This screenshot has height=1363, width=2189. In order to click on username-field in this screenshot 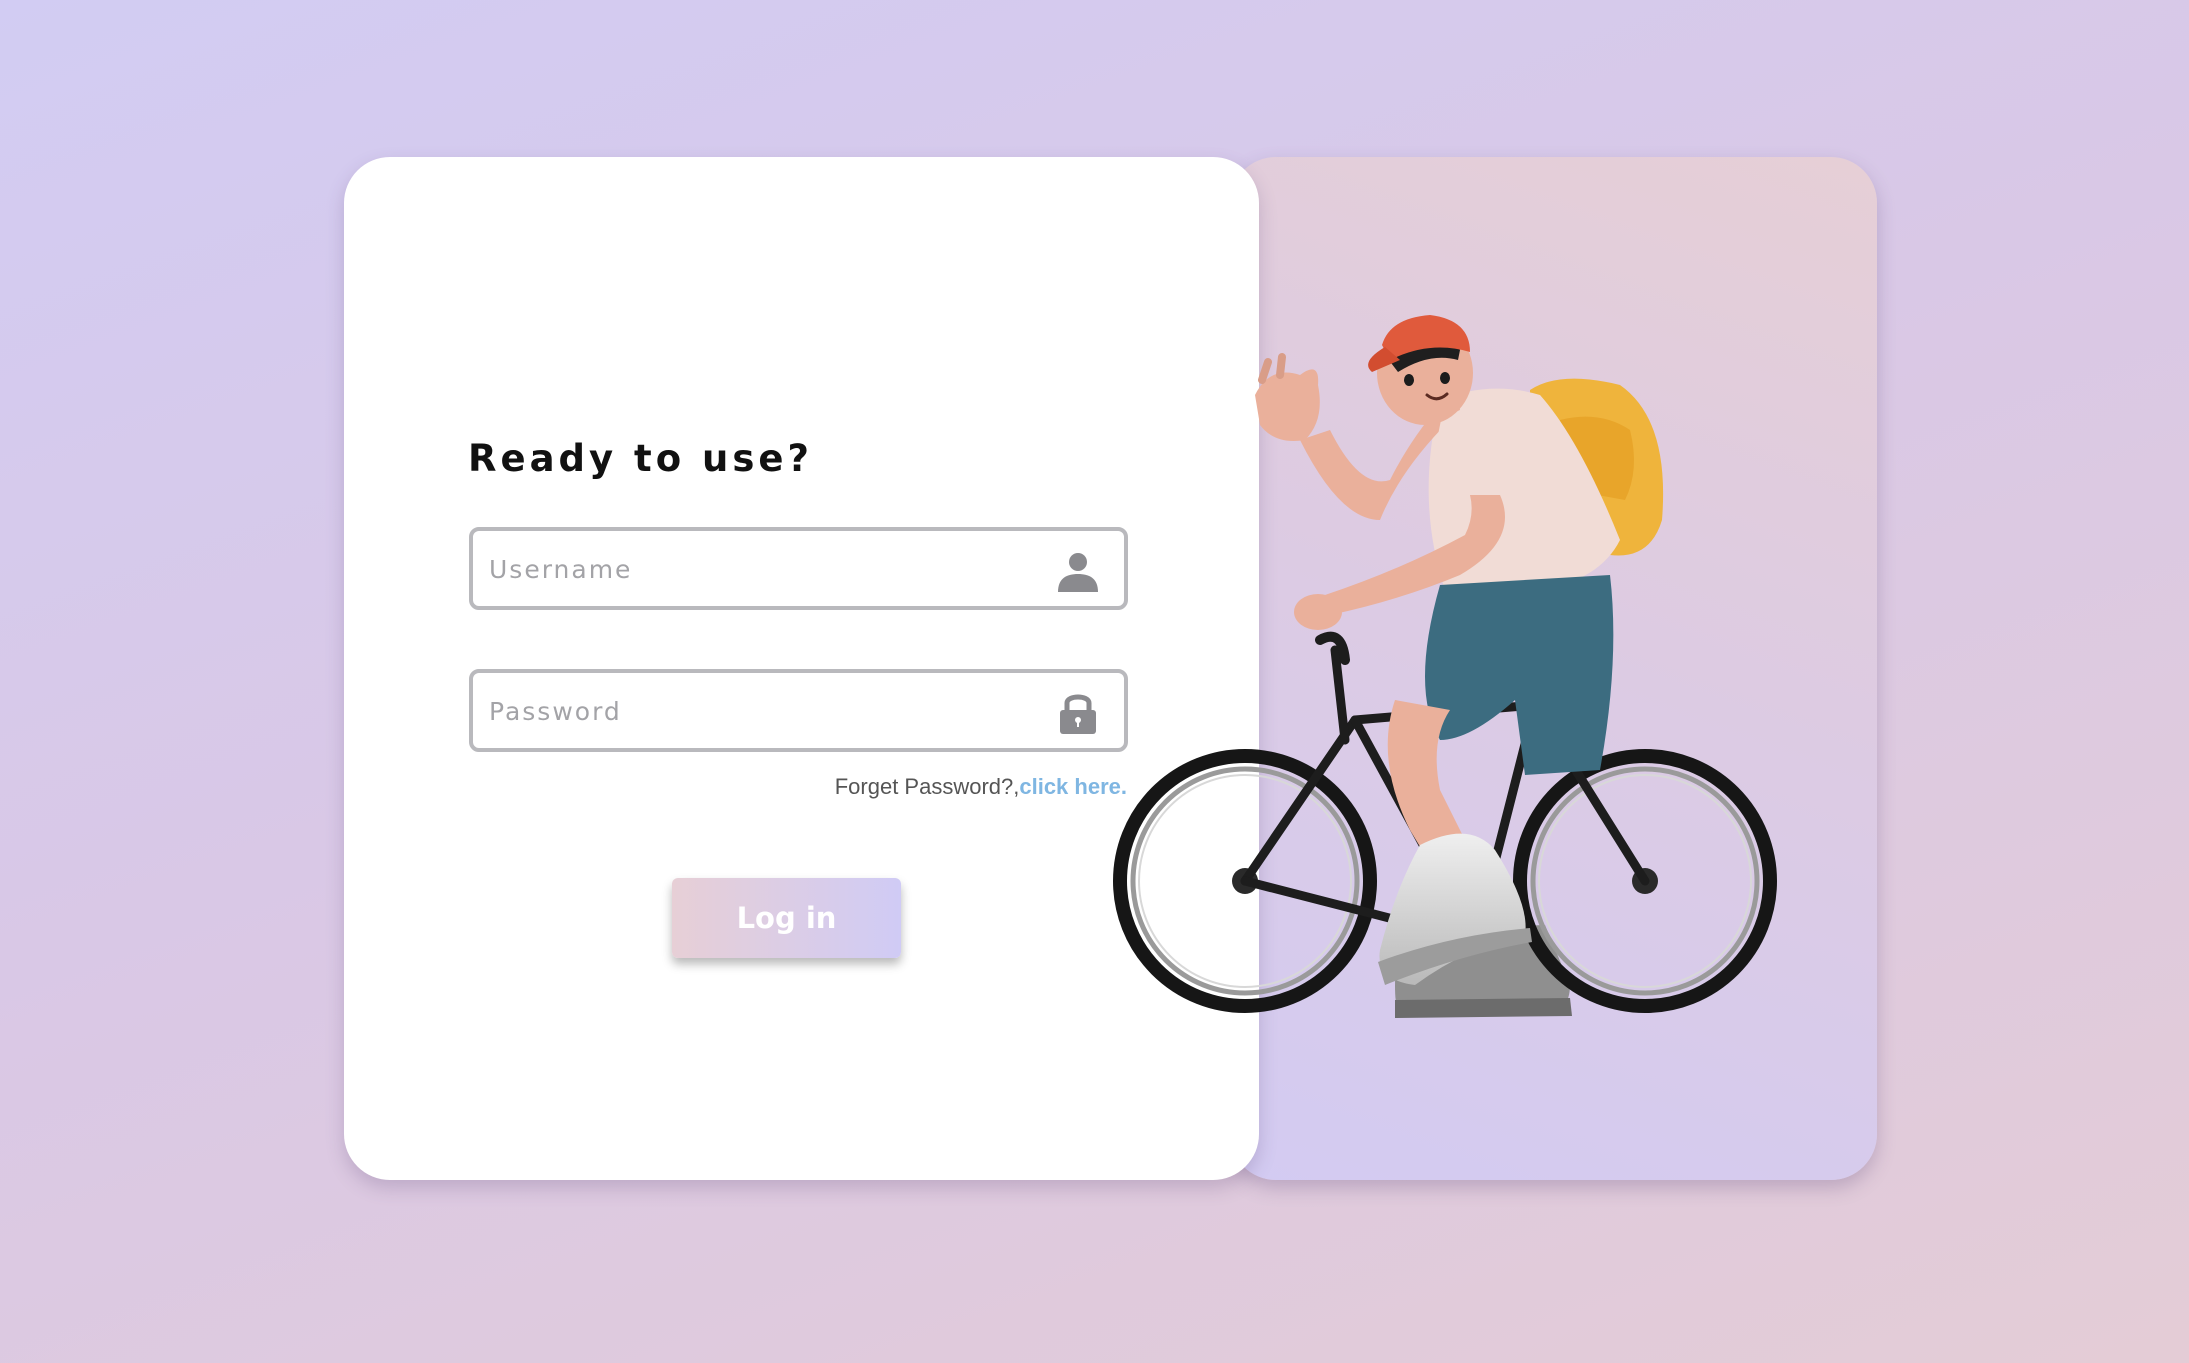, I will do `click(798, 568)`.